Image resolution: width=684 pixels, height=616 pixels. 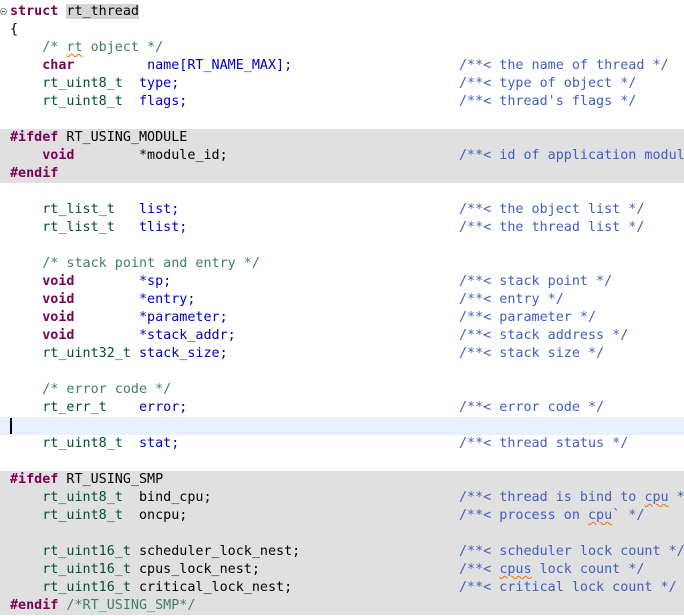 I want to click on doc-comment: /**< stack point */, so click(x=536, y=281).